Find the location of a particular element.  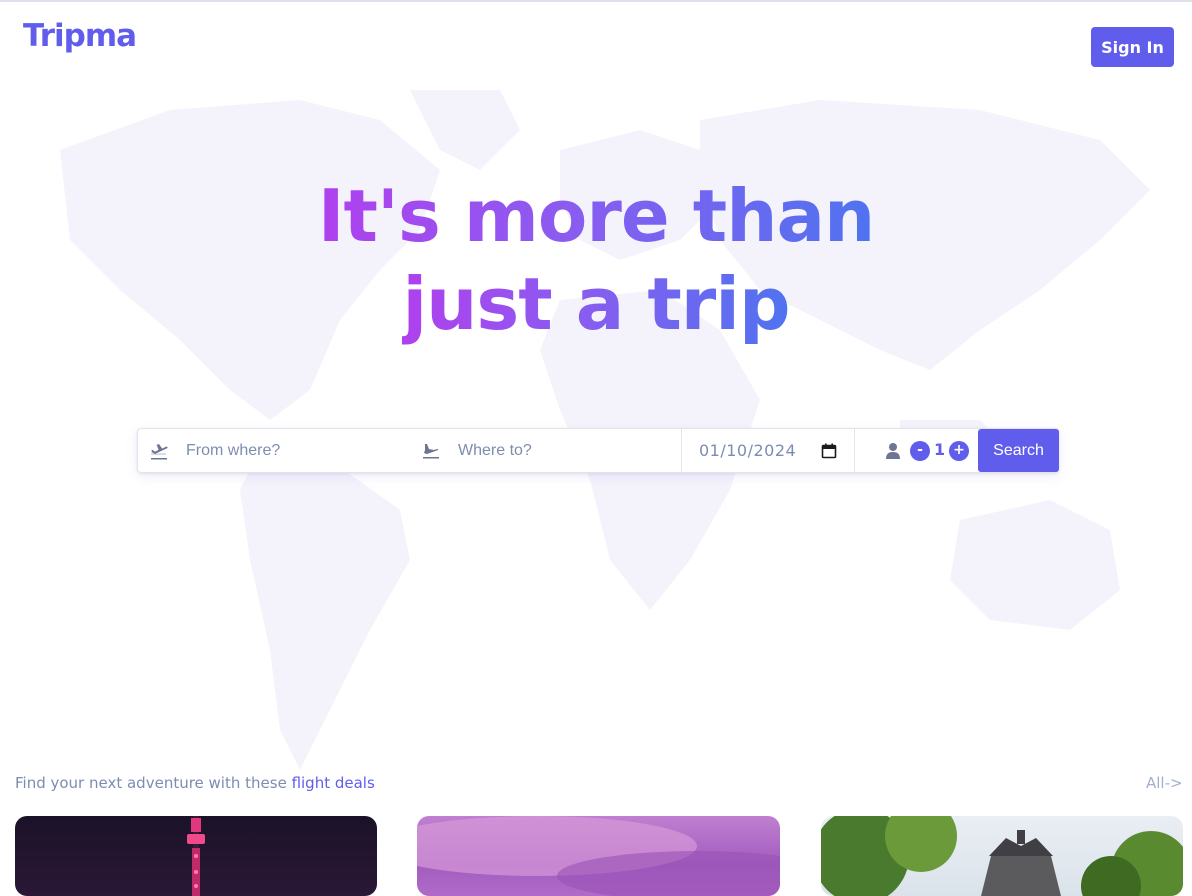

plane-takeoff-icon is located at coordinates (159, 452).